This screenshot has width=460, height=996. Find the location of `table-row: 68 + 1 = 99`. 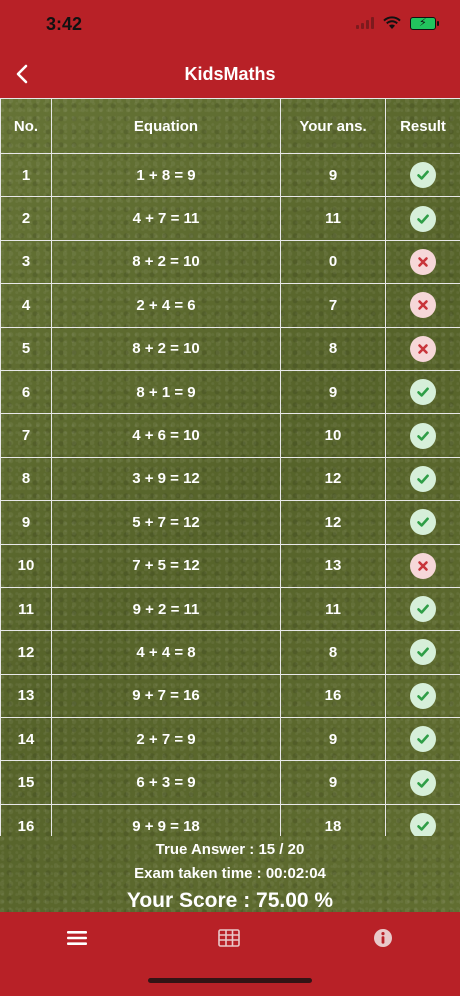

table-row: 68 + 1 = 99 is located at coordinates (230, 392).